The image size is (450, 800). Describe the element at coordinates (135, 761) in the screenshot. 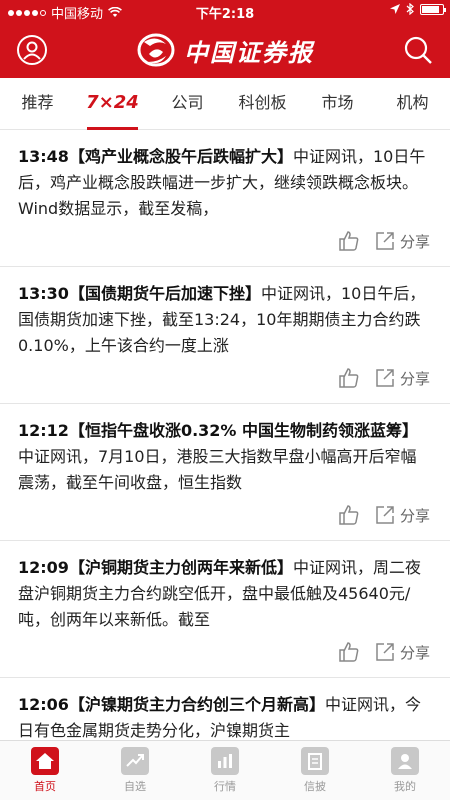

I see `trend-icon` at that location.